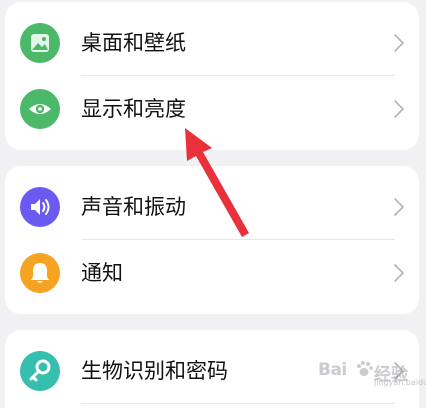 The image size is (426, 408). I want to click on paw-icon, so click(365, 368).